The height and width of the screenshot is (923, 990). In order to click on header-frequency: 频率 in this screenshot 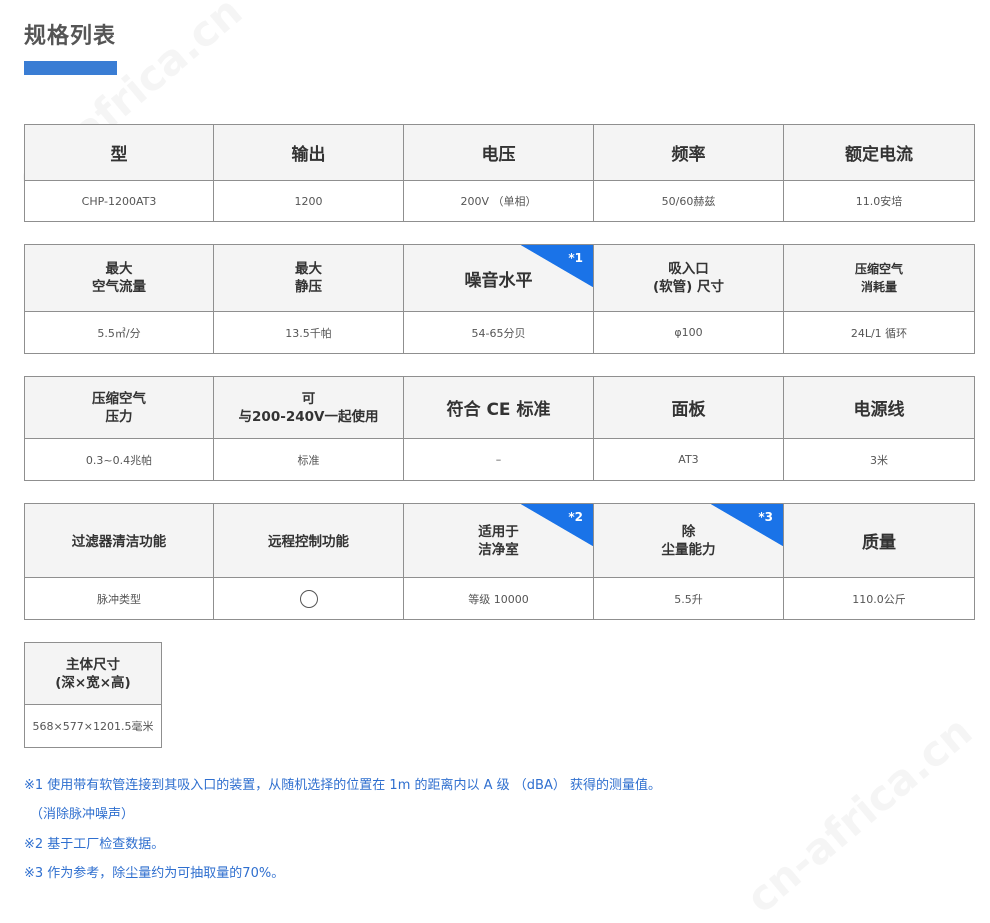, I will do `click(688, 152)`.